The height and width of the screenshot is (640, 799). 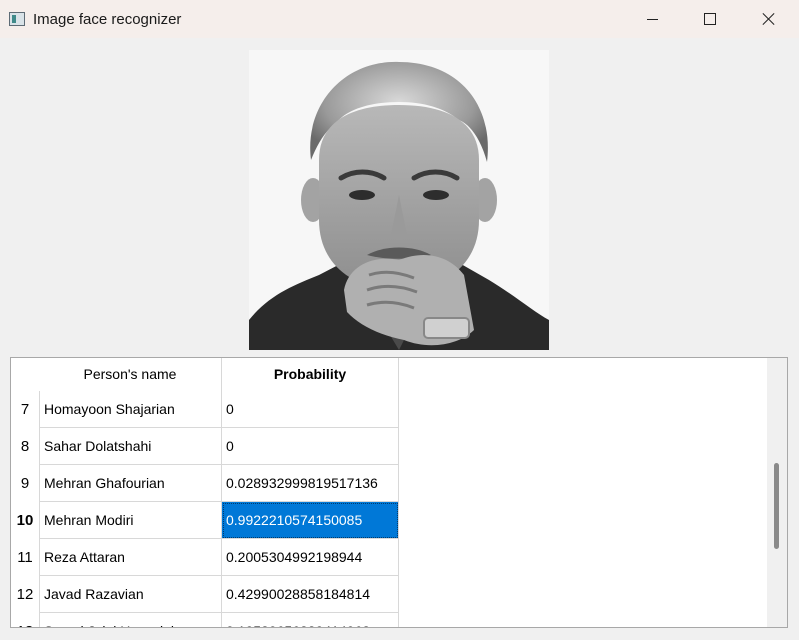 I want to click on table-row: 8 Sahar Dolatshahi 0, so click(x=205, y=446).